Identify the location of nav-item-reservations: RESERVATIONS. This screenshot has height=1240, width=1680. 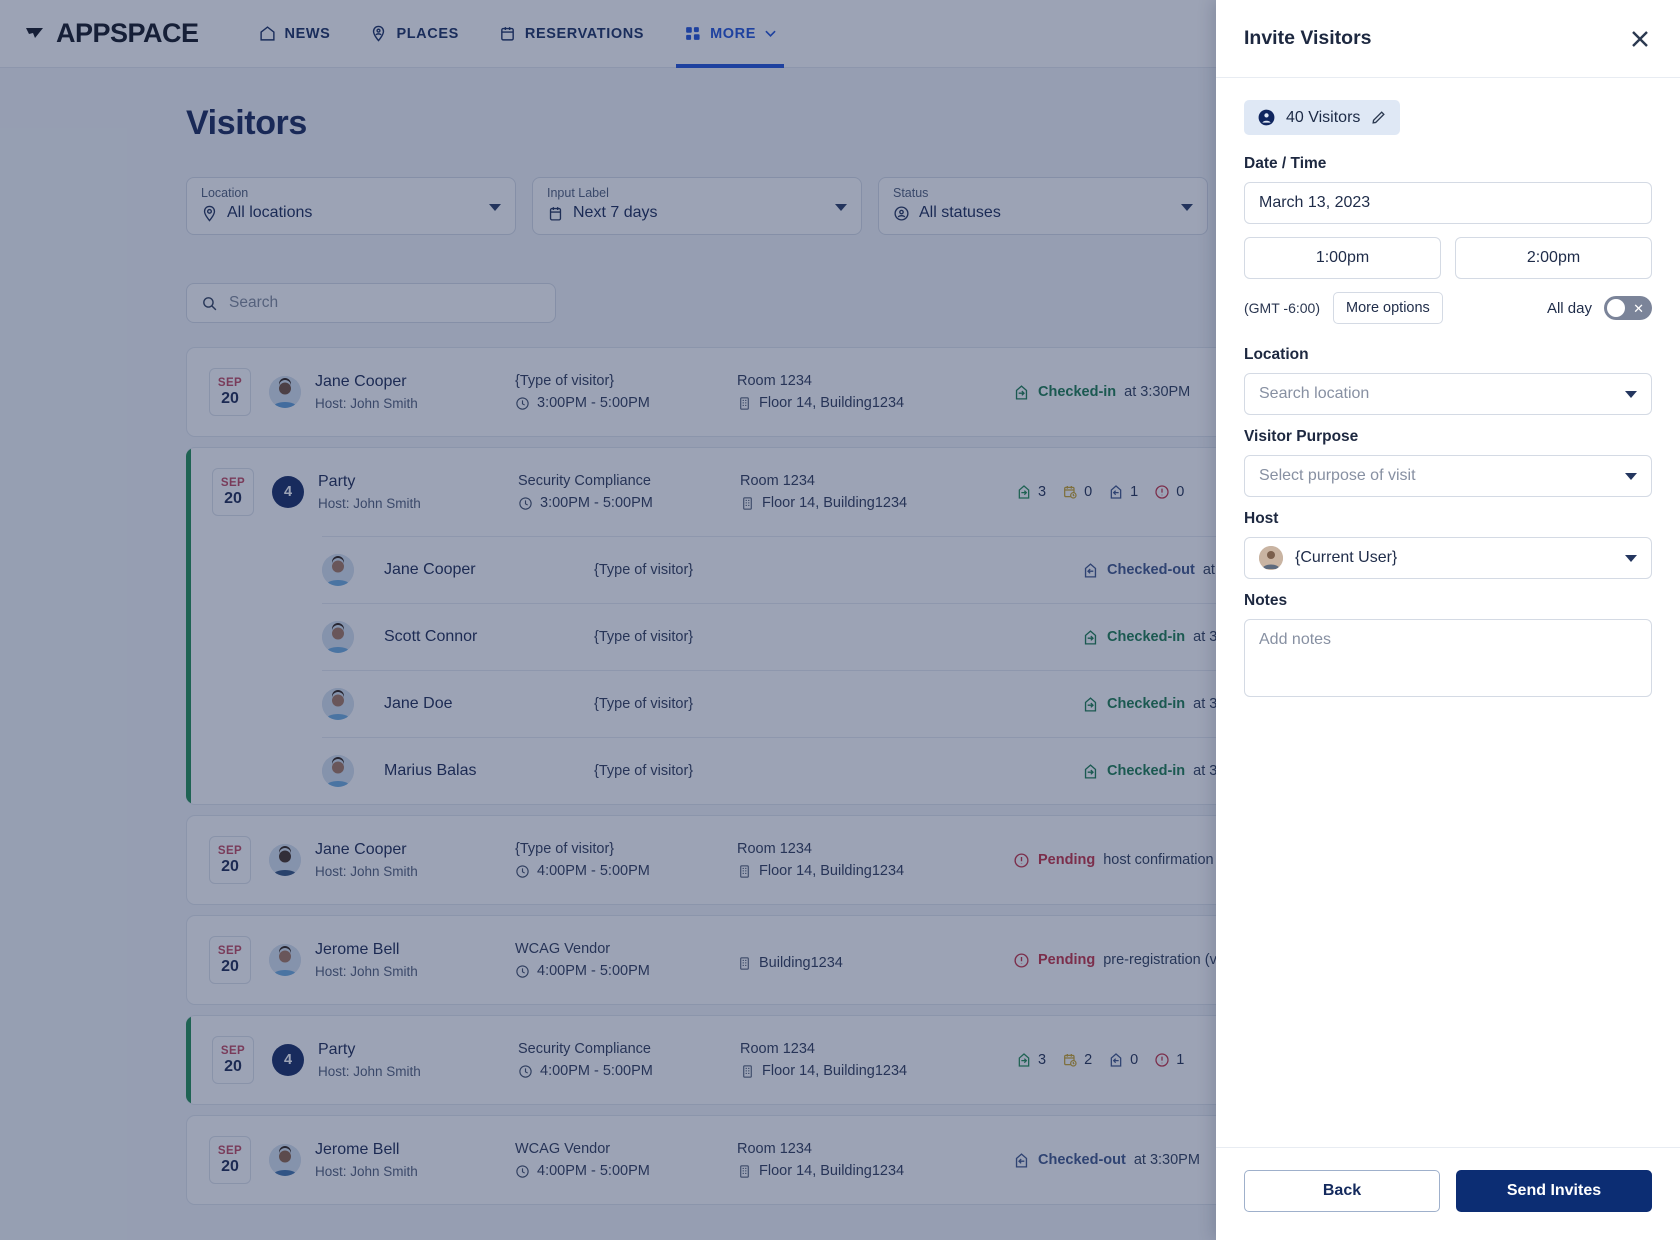
(571, 34).